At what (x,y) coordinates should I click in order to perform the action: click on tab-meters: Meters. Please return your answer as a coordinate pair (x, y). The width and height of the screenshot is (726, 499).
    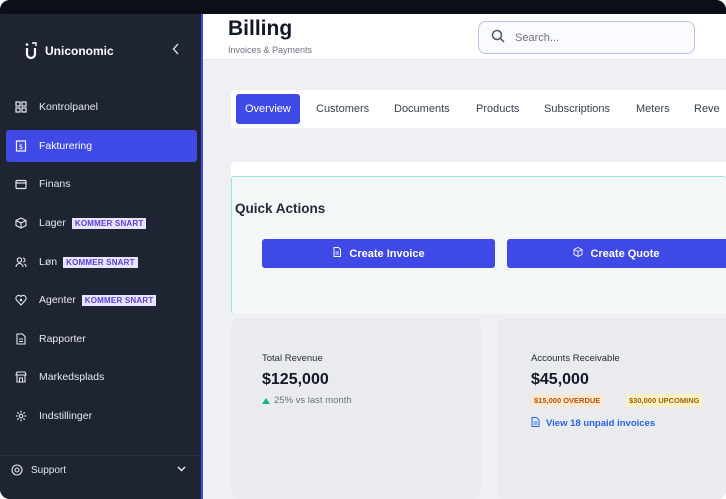
    Looking at the image, I should click on (653, 109).